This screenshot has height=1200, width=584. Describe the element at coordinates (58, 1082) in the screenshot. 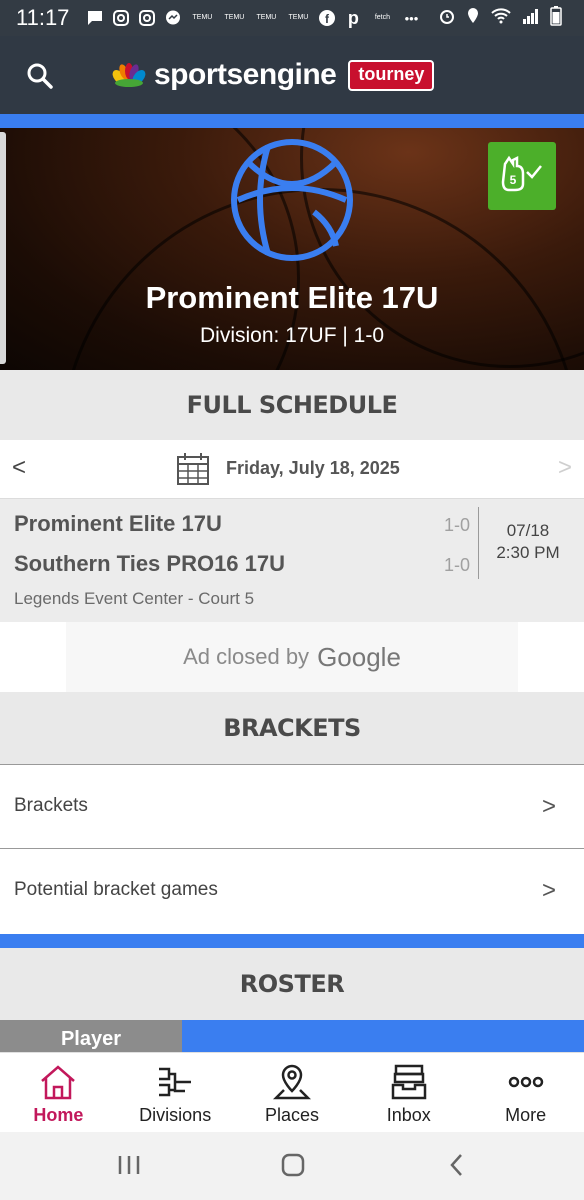

I see `home-icon` at that location.